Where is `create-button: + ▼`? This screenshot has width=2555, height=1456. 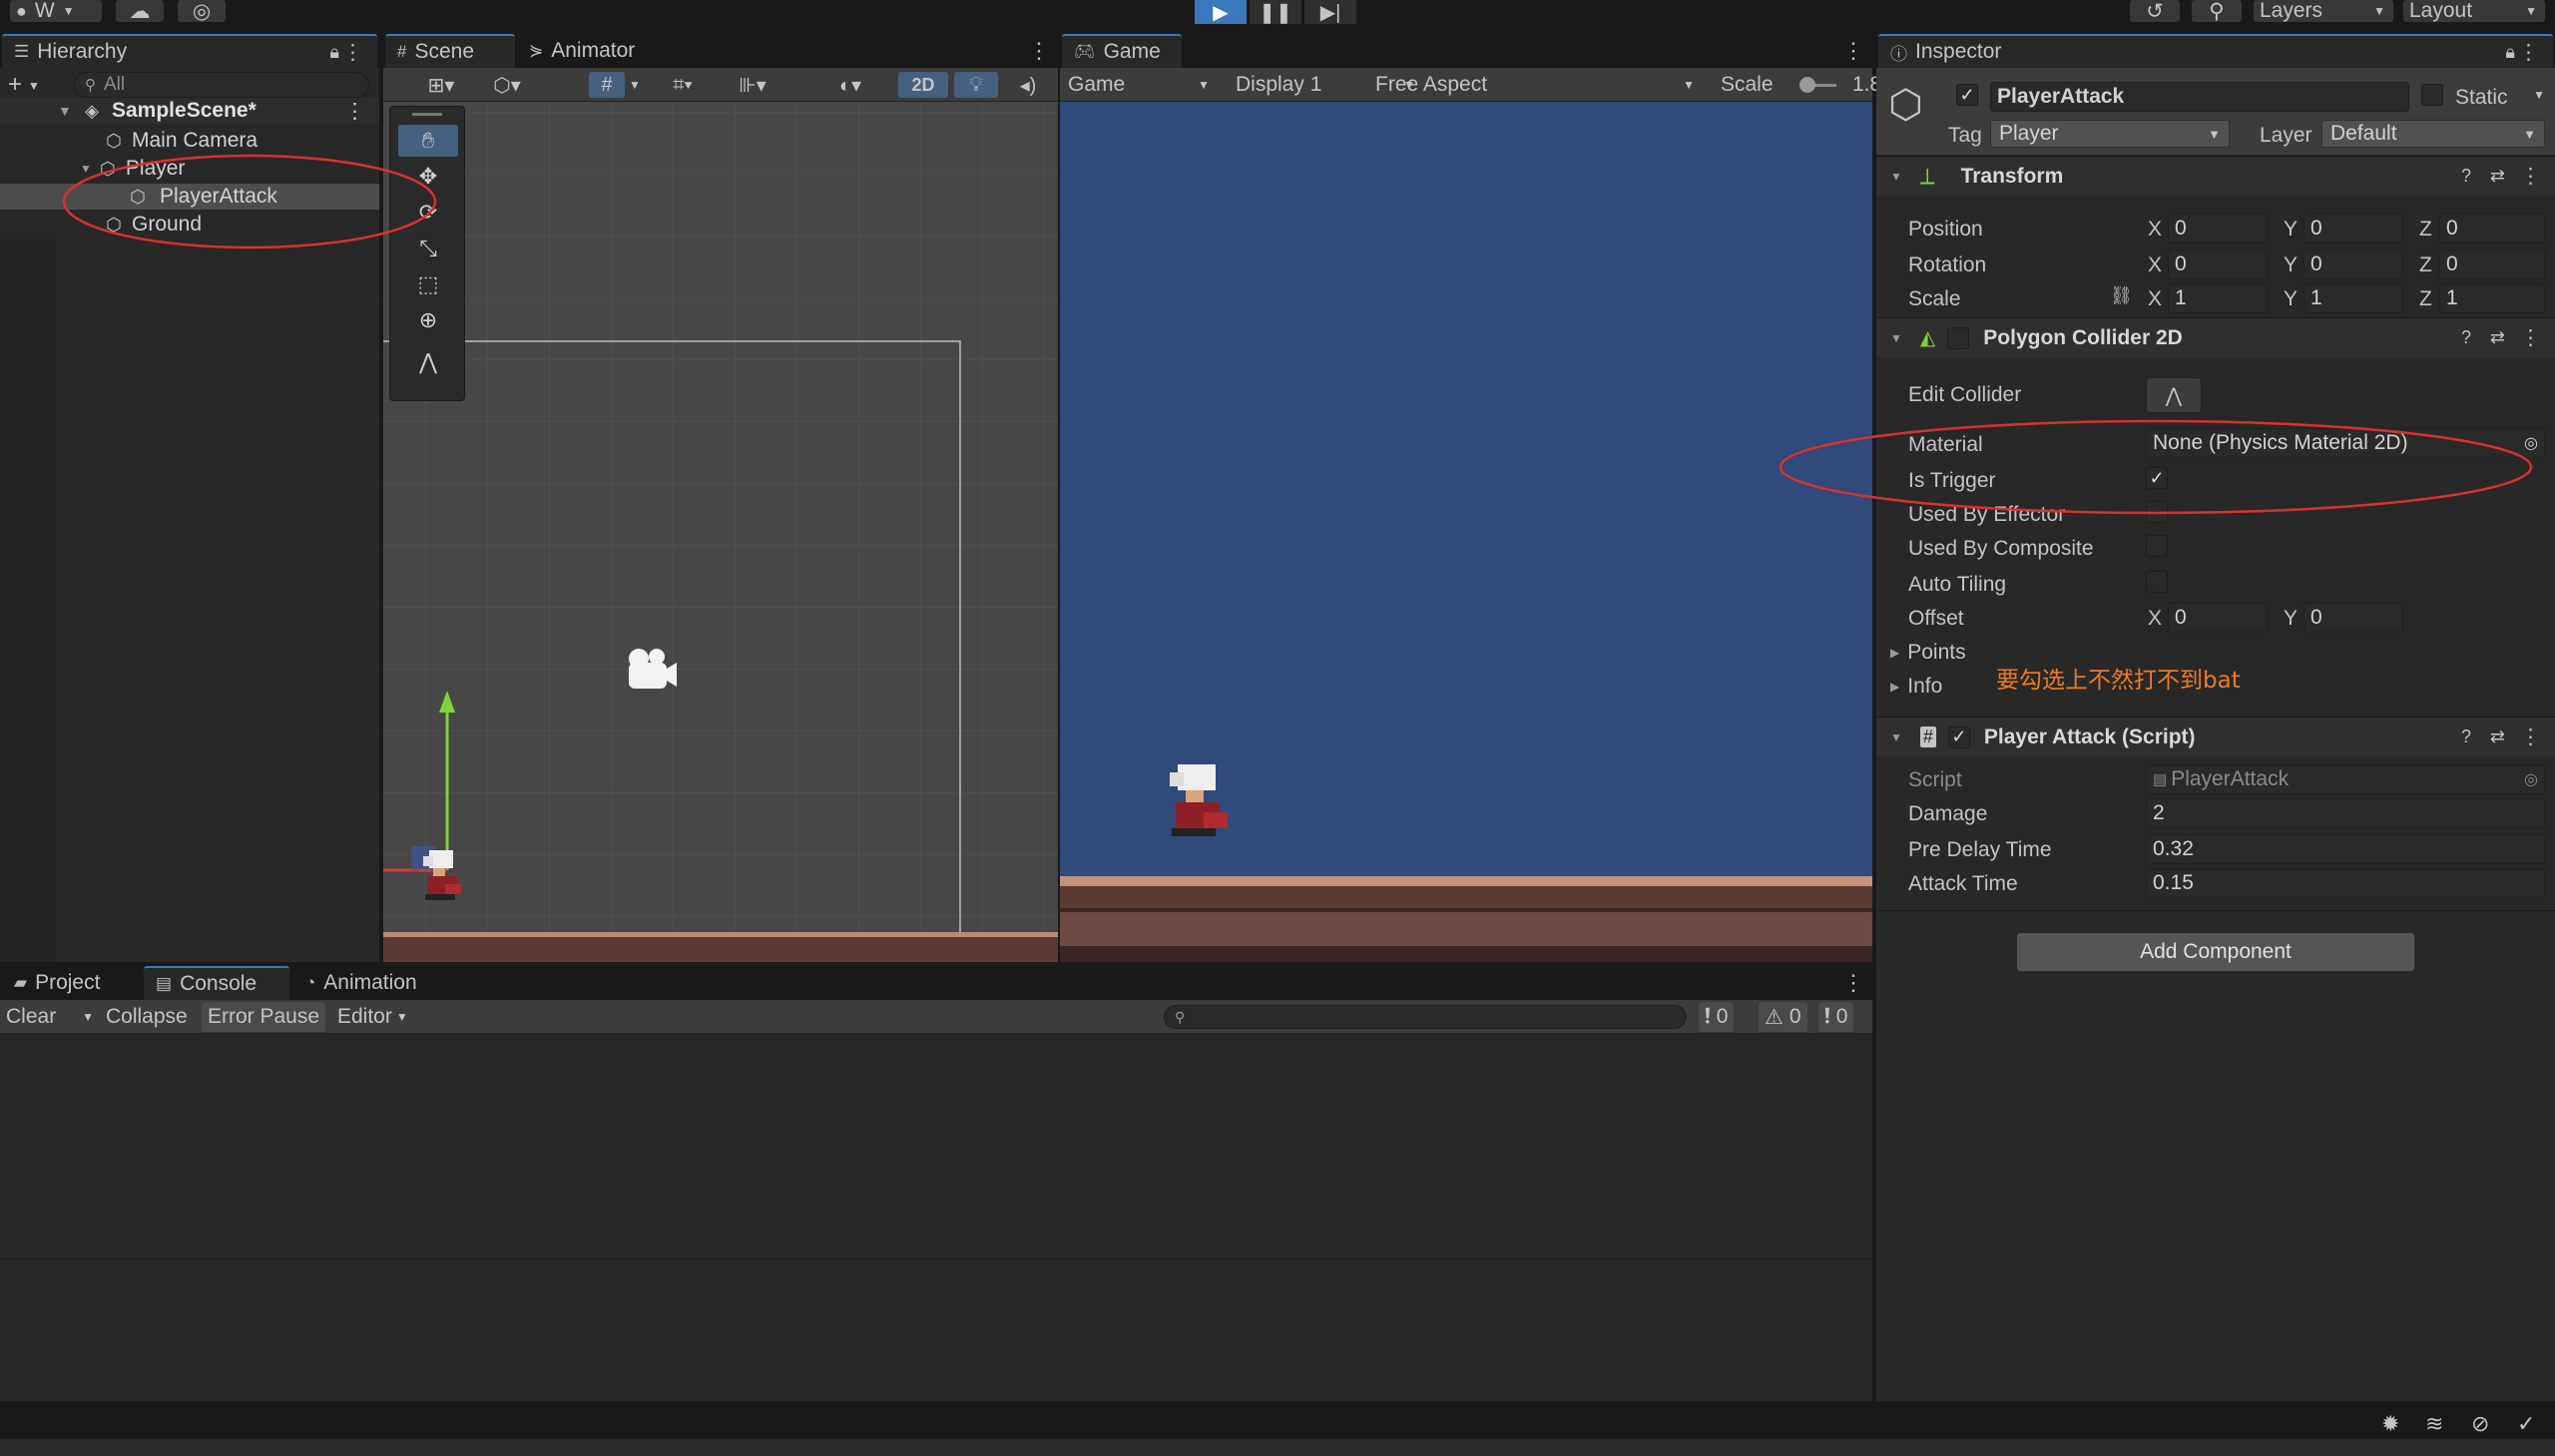 create-button: + ▼ is located at coordinates (31, 84).